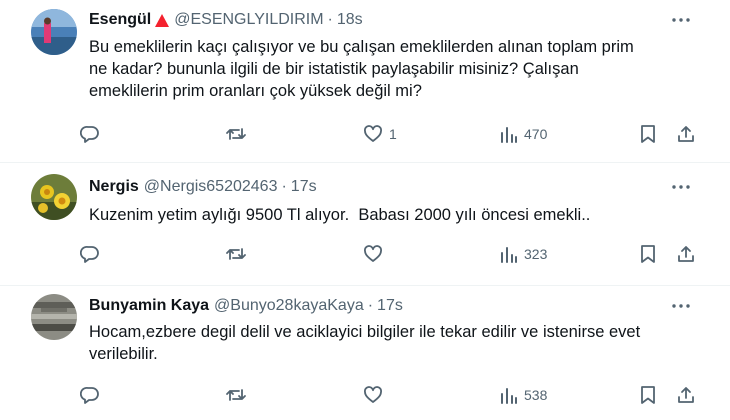  What do you see at coordinates (114, 187) in the screenshot?
I see `author-name: Nergis` at bounding box center [114, 187].